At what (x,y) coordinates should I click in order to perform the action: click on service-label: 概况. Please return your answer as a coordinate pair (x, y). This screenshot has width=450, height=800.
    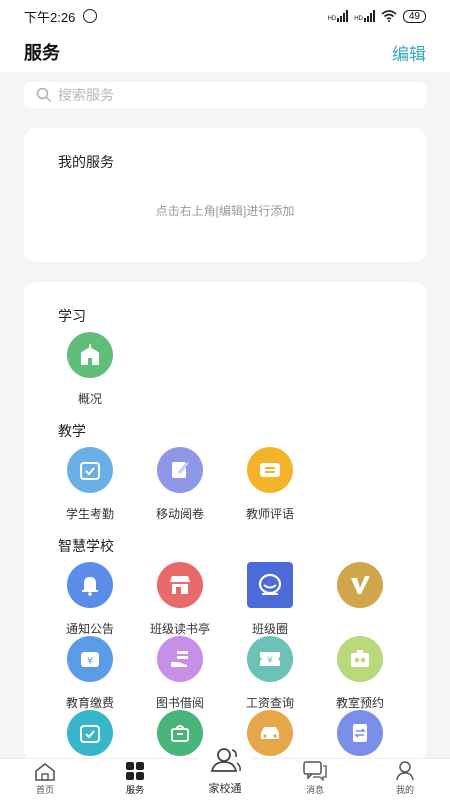
    Looking at the image, I should click on (89, 399).